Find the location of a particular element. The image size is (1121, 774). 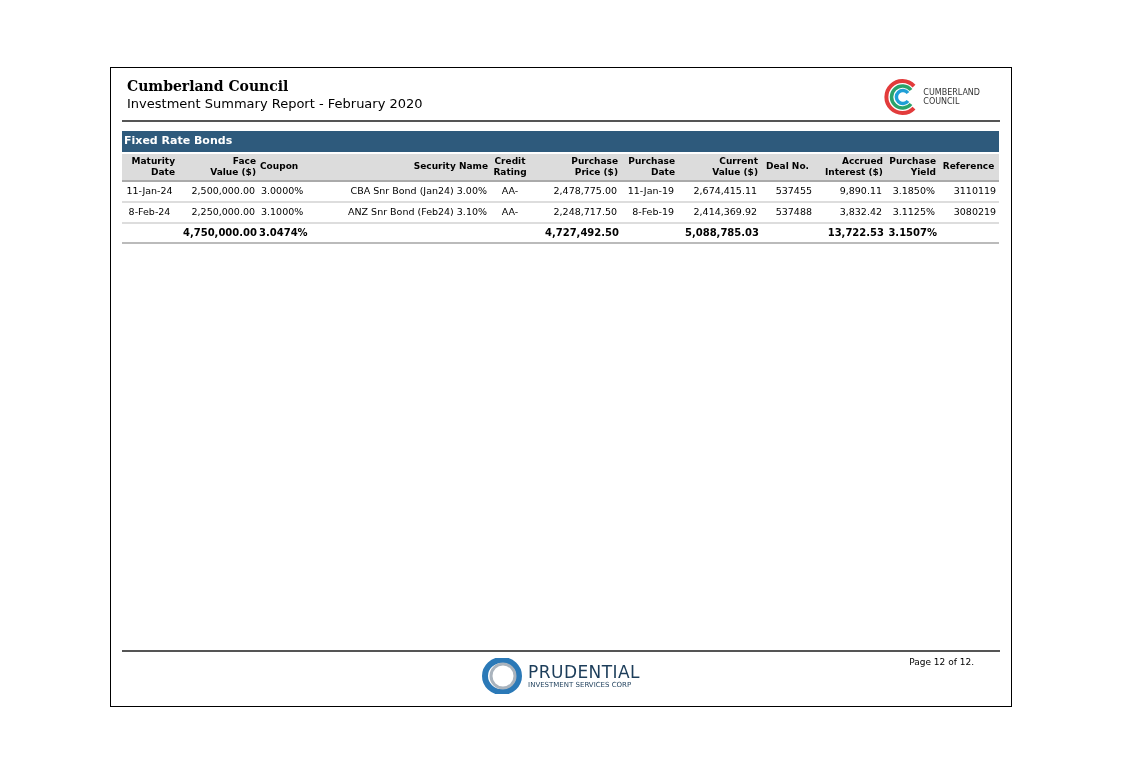

column-header: Maturity Date is located at coordinates (149, 166).